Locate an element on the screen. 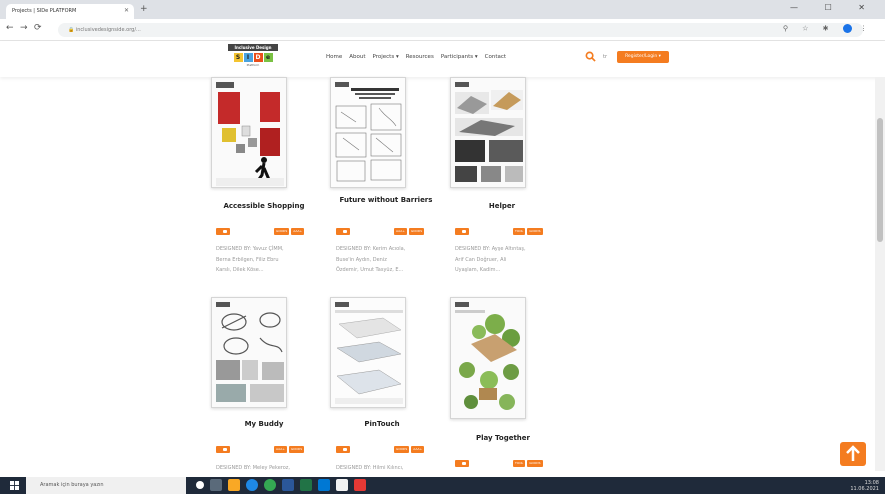 This screenshot has width=885, height=494. site-logo: Inclusive Design S I D e Platform is located at coordinates (253, 58).